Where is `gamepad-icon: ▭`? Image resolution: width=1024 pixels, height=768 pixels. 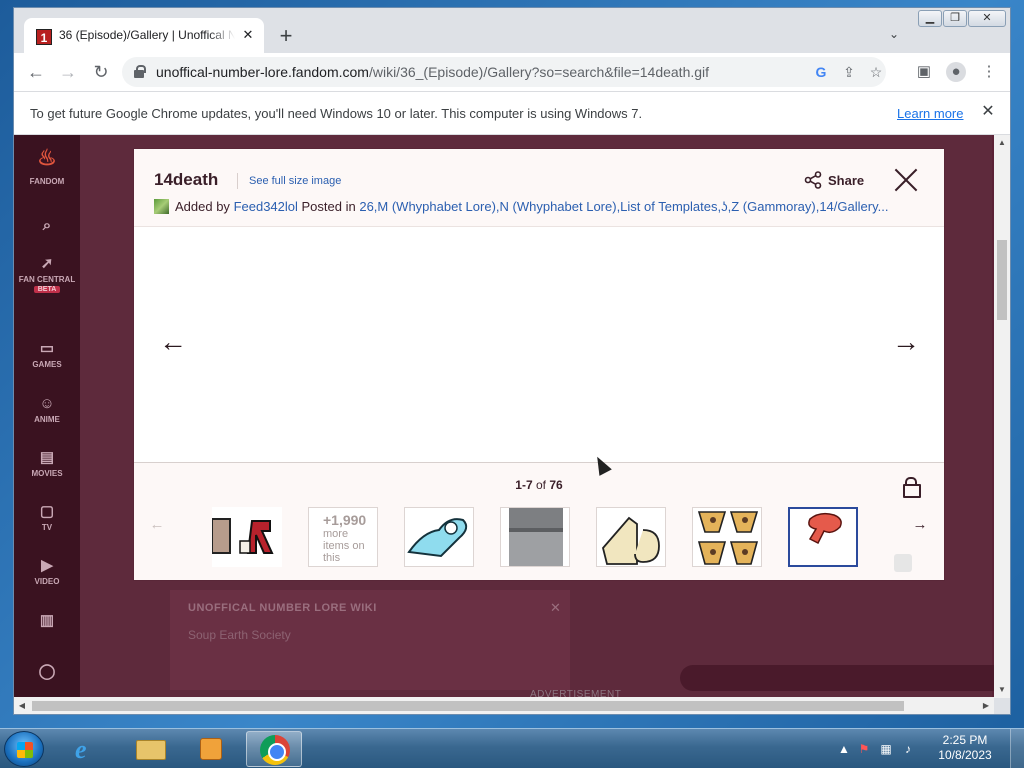
gamepad-icon: ▭ is located at coordinates (47, 348).